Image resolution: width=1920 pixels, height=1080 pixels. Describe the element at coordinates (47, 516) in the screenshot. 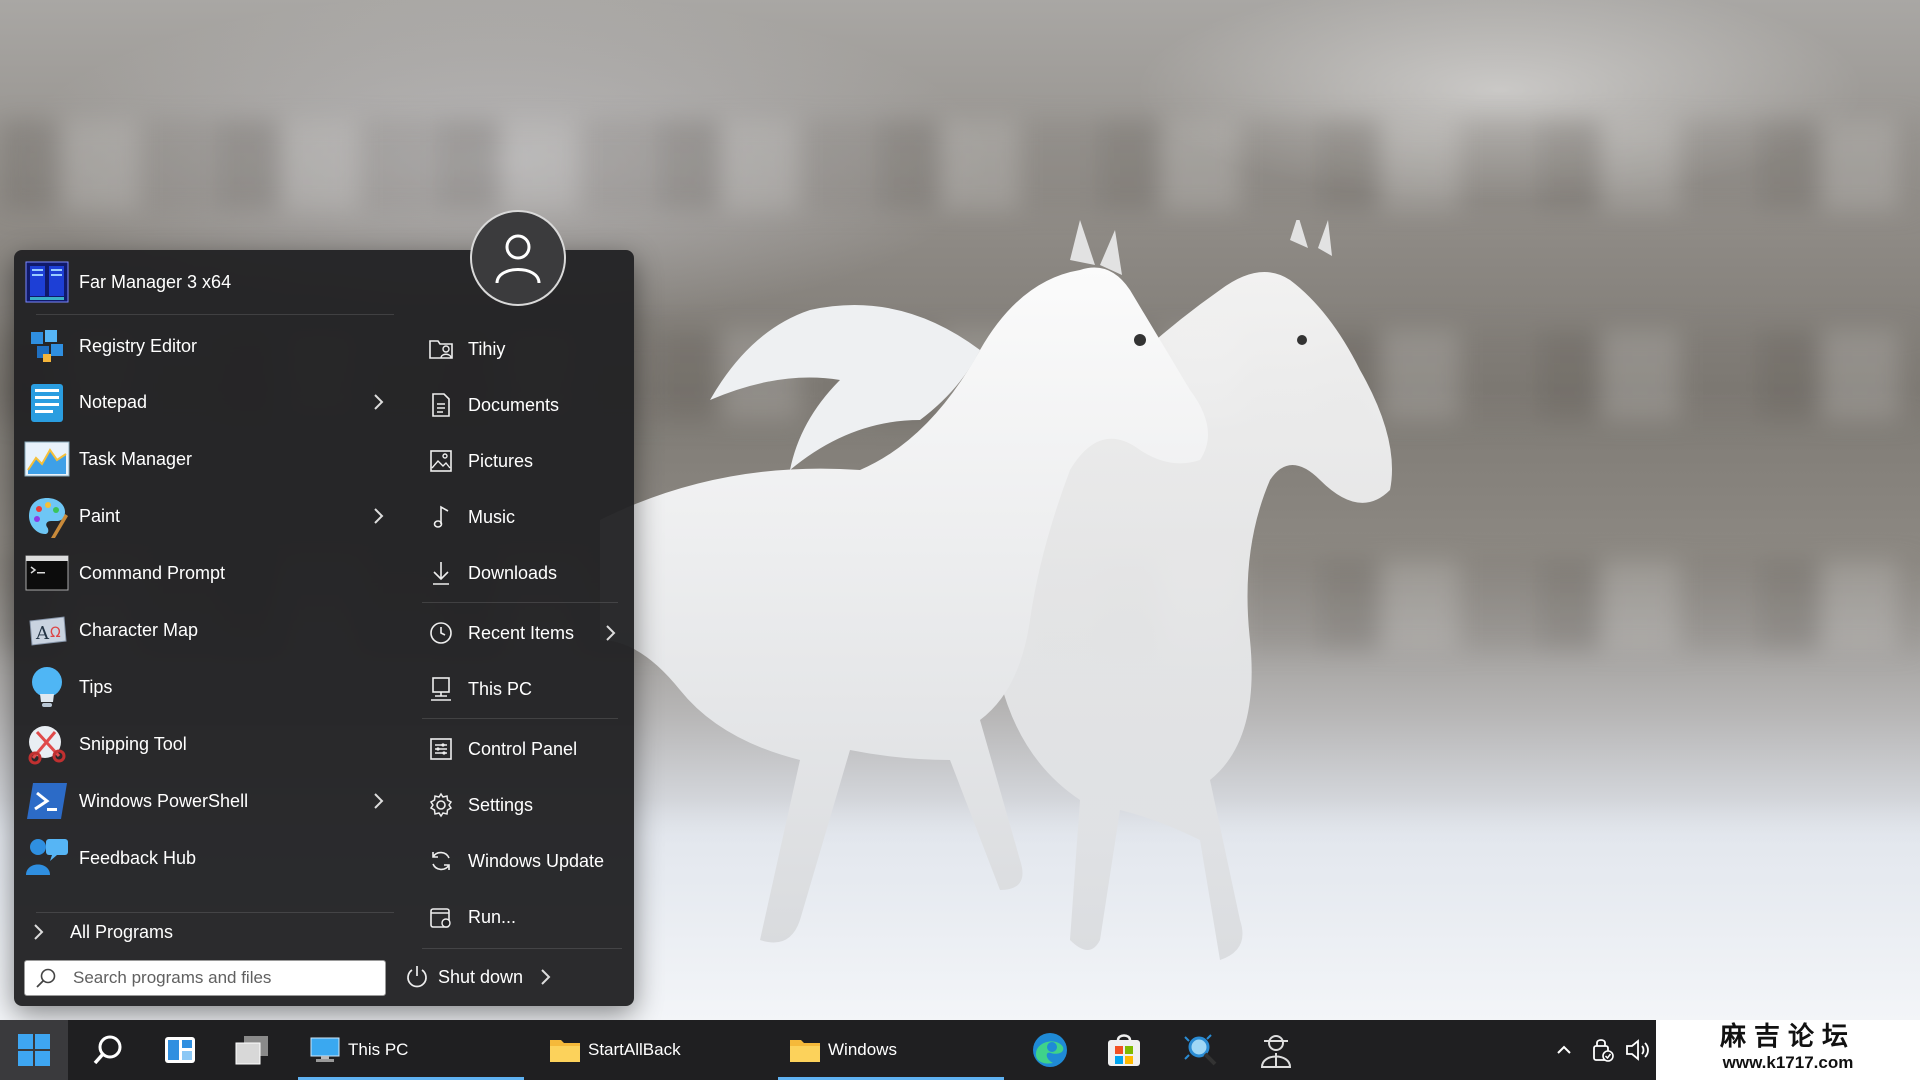

I see `paint-icon` at that location.